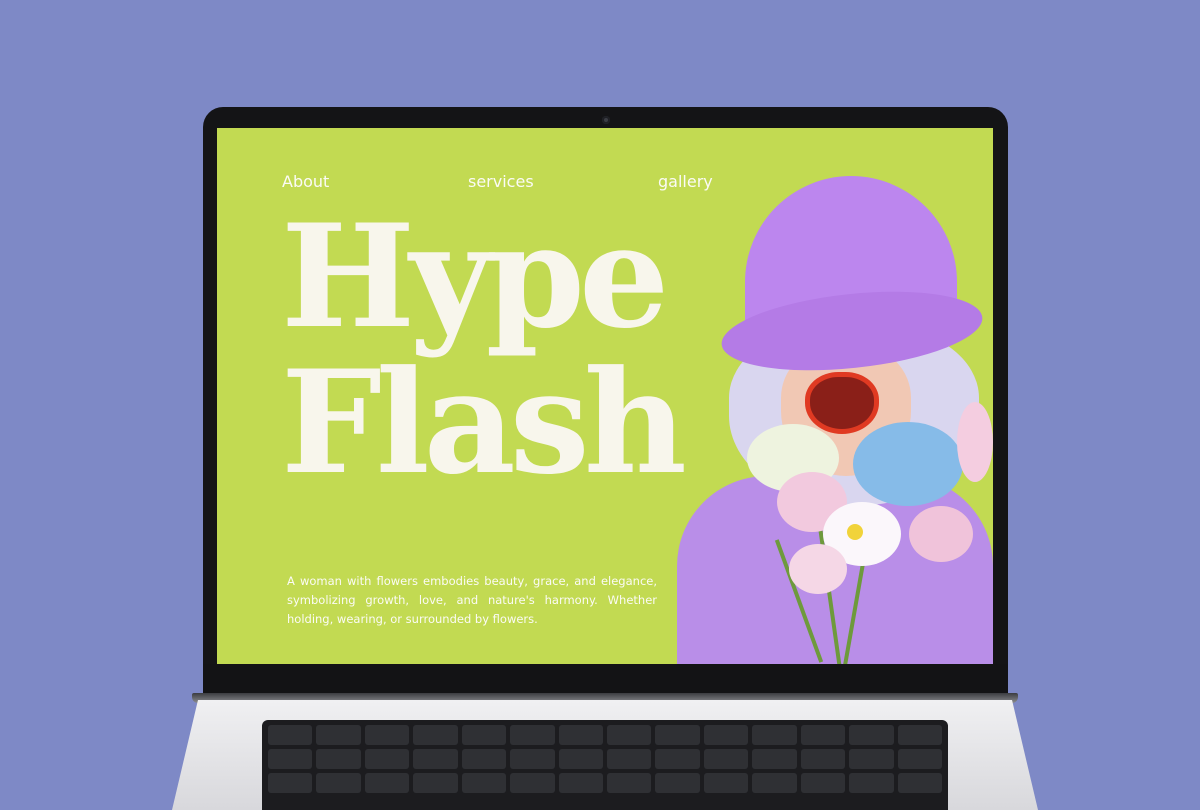  Describe the element at coordinates (605, 765) in the screenshot. I see `keyboard` at that location.